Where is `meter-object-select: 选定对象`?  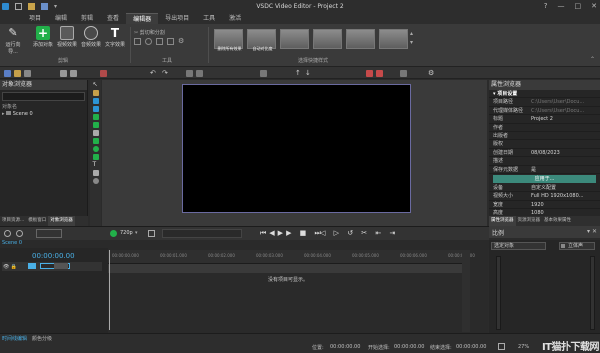 meter-object-select: 选定对象 is located at coordinates (518, 246).